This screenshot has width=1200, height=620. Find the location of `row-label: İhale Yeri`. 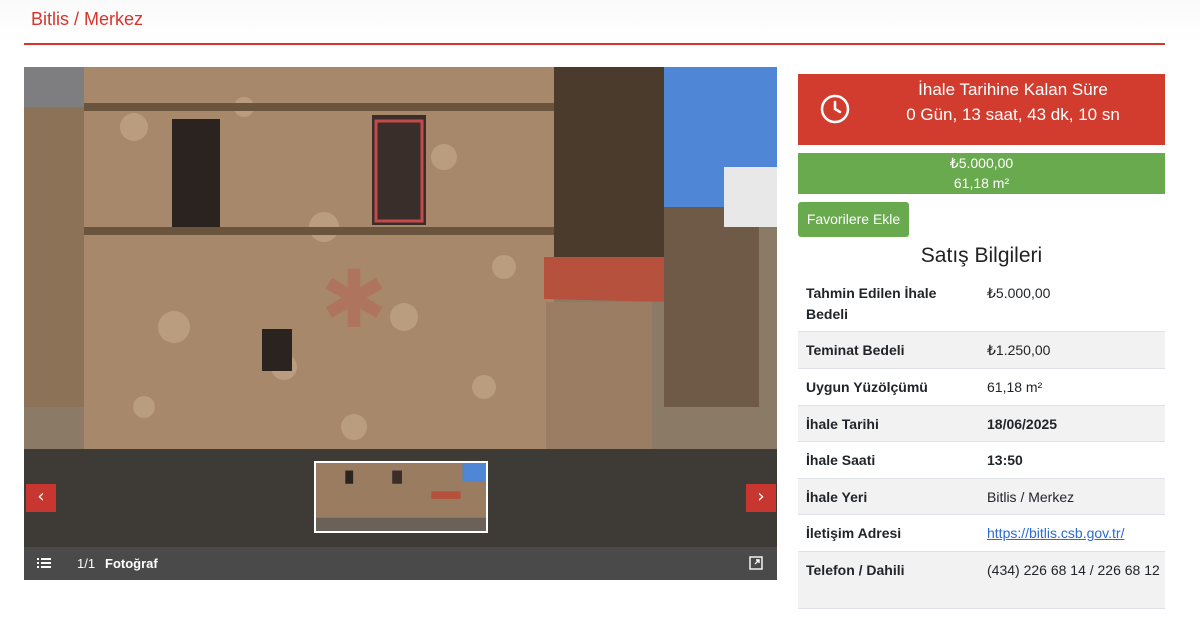

row-label: İhale Yeri is located at coordinates (837, 497).